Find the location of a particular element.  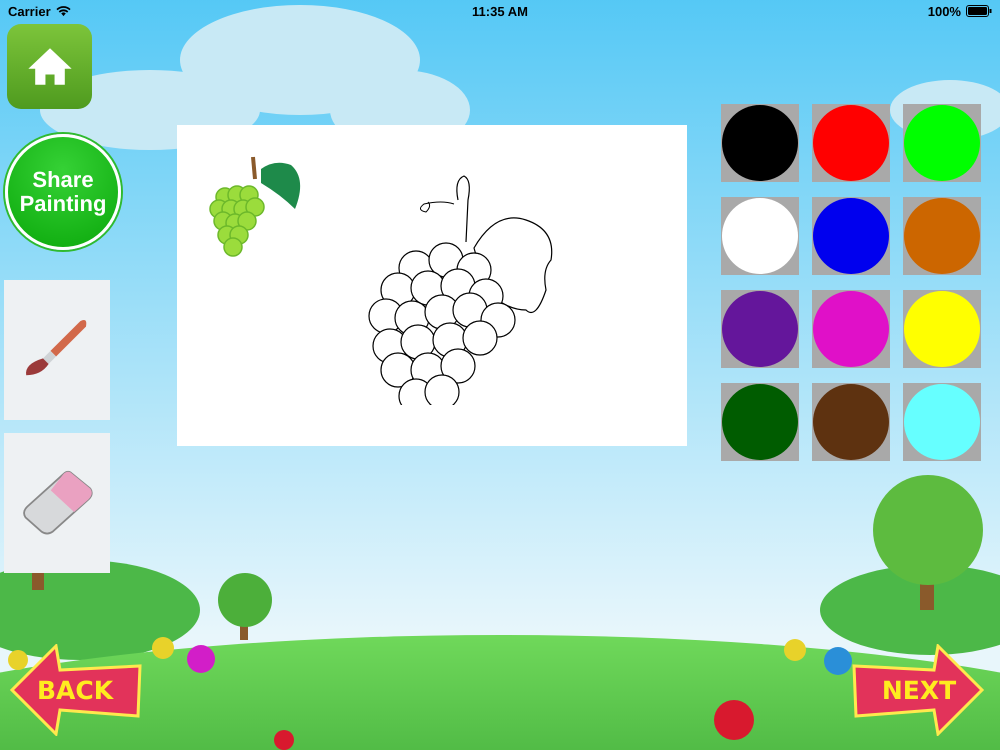

tree is located at coordinates (245, 606).